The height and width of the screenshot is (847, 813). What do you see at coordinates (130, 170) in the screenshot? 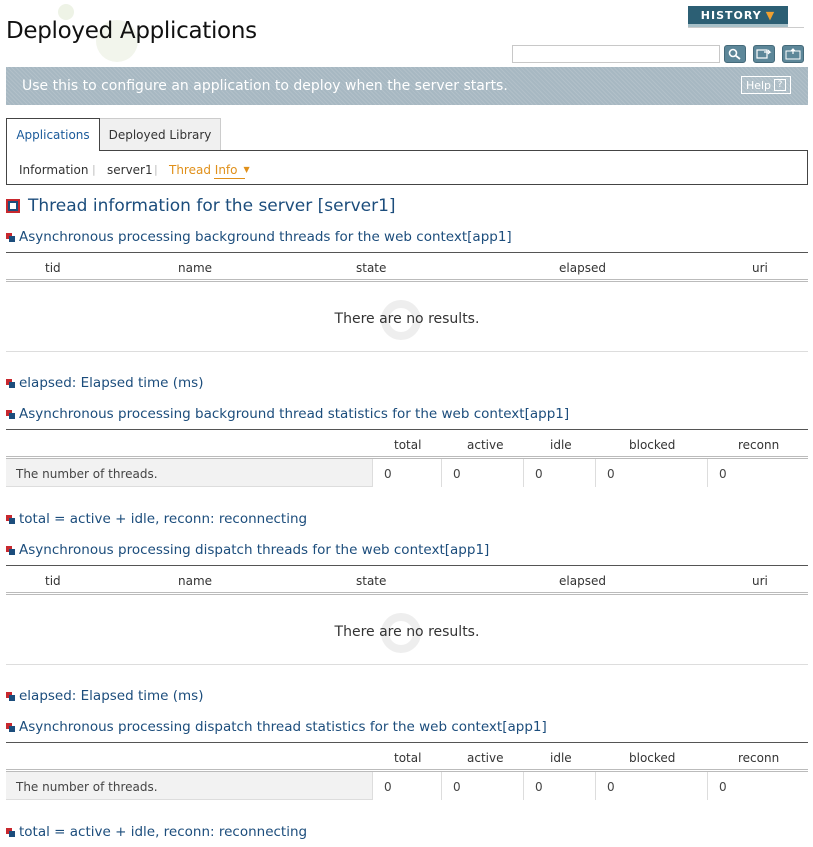
I see `subnav-server: server1` at bounding box center [130, 170].